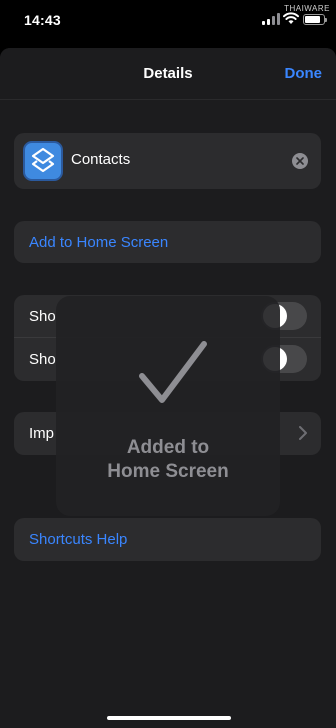 The width and height of the screenshot is (336, 728). I want to click on battery-level, so click(313, 19).